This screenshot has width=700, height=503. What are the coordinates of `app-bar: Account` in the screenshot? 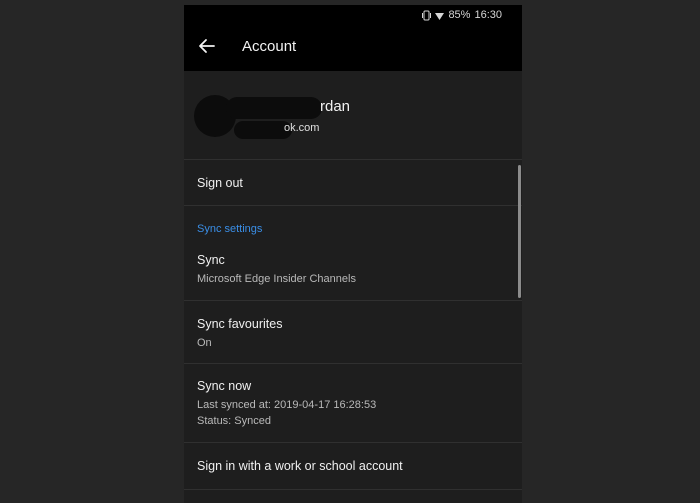 It's located at (353, 48).